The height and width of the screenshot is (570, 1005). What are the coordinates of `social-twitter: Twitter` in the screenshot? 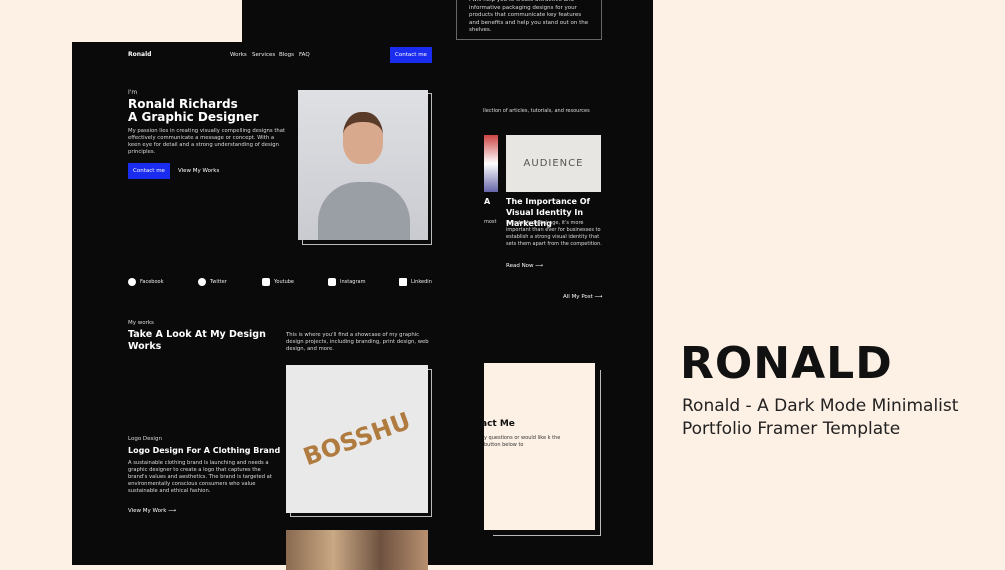 It's located at (212, 282).